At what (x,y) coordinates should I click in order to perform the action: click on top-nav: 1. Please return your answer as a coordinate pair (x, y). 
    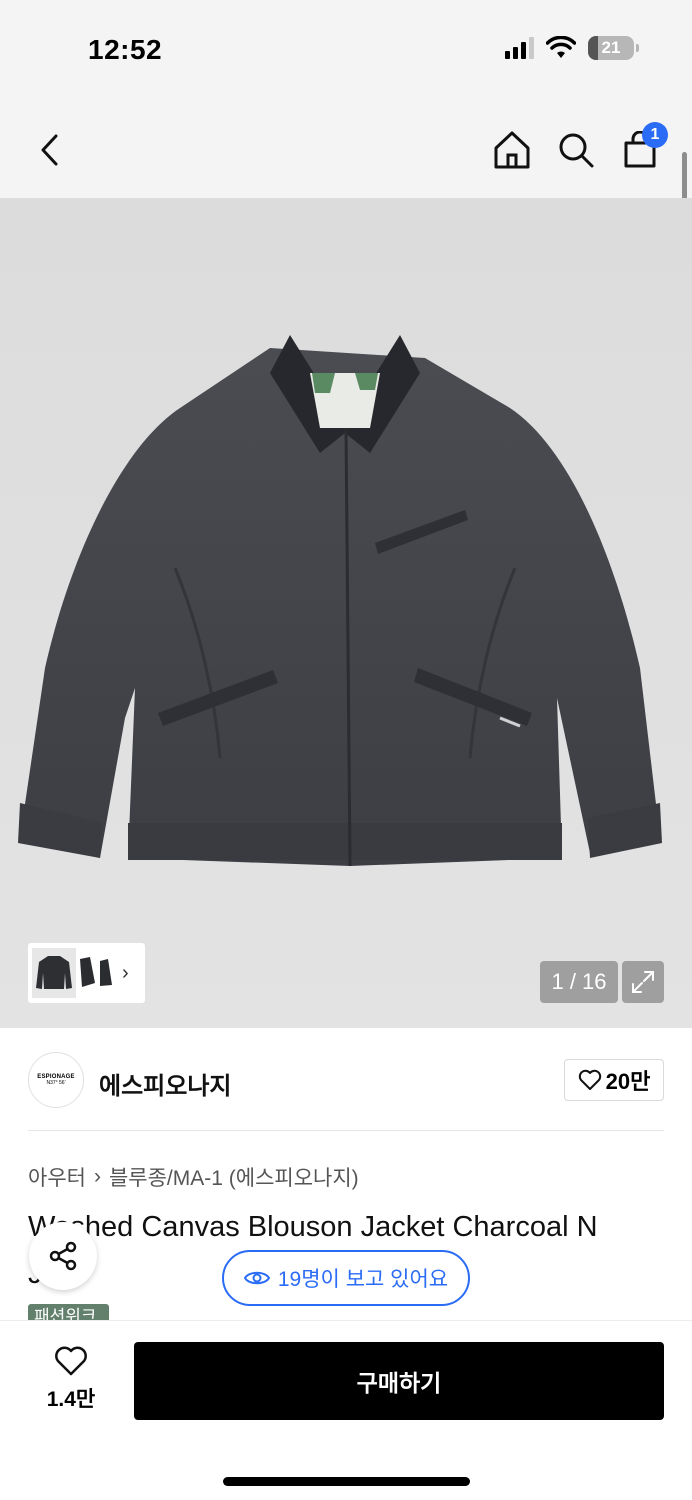
    Looking at the image, I should click on (346, 149).